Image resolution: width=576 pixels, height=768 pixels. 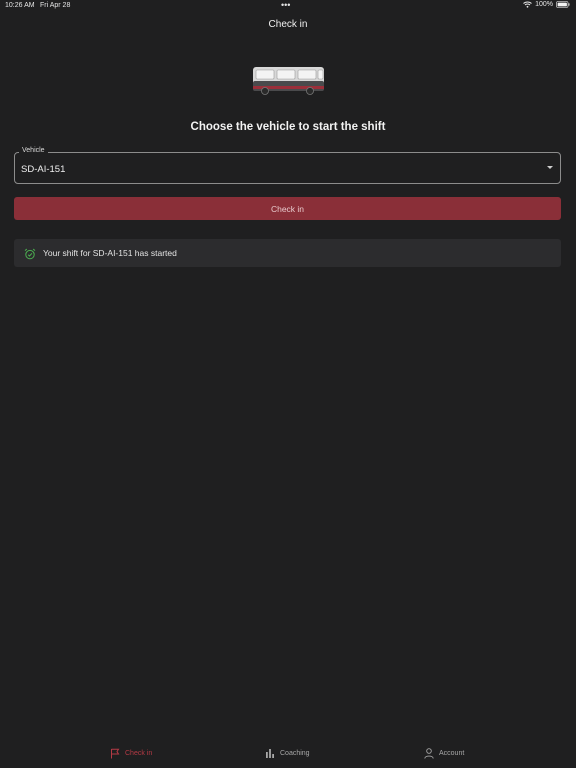 I want to click on tab-account-label: Account, so click(x=452, y=753).